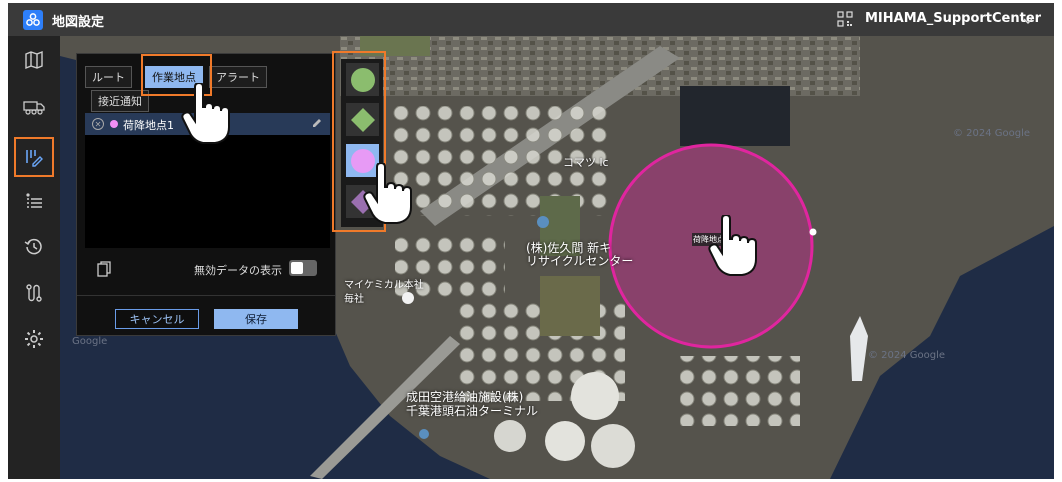 The image size is (1062, 482). I want to click on color-dot-icon, so click(114, 124).